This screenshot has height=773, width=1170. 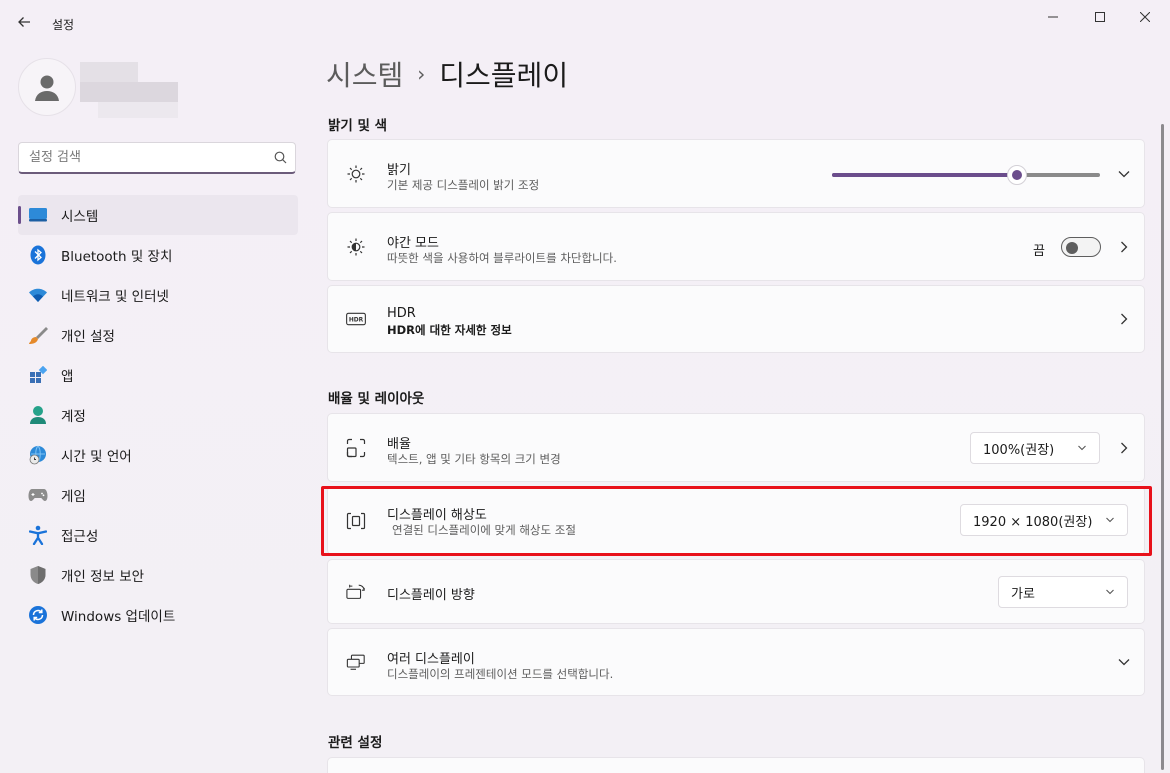 What do you see at coordinates (80, 217) in the screenshot?
I see `sidebar-item-label: 시스템` at bounding box center [80, 217].